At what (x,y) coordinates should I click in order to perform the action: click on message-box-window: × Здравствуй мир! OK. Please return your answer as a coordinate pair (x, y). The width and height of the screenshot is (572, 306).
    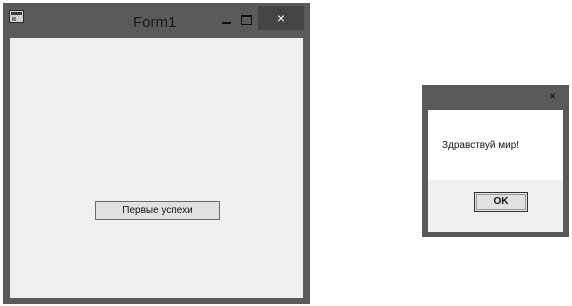
    Looking at the image, I should click on (495, 161).